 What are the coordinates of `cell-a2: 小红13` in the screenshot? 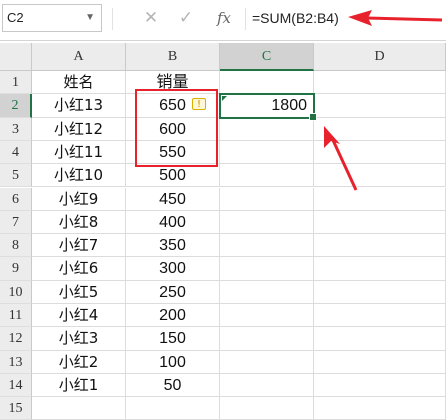 It's located at (79, 106).